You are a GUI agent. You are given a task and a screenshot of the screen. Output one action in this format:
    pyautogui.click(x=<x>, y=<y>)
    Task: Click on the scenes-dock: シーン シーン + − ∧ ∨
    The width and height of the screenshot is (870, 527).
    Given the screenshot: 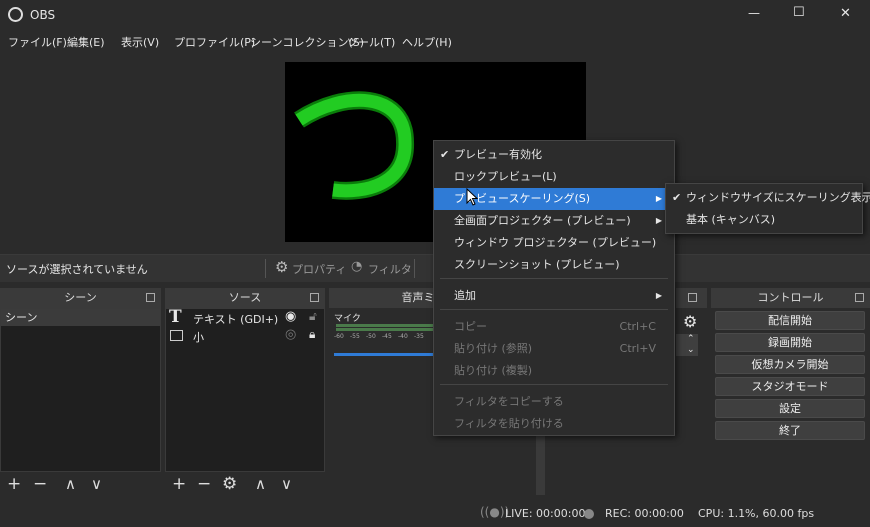 What is the action you would take?
    pyautogui.click(x=80, y=393)
    